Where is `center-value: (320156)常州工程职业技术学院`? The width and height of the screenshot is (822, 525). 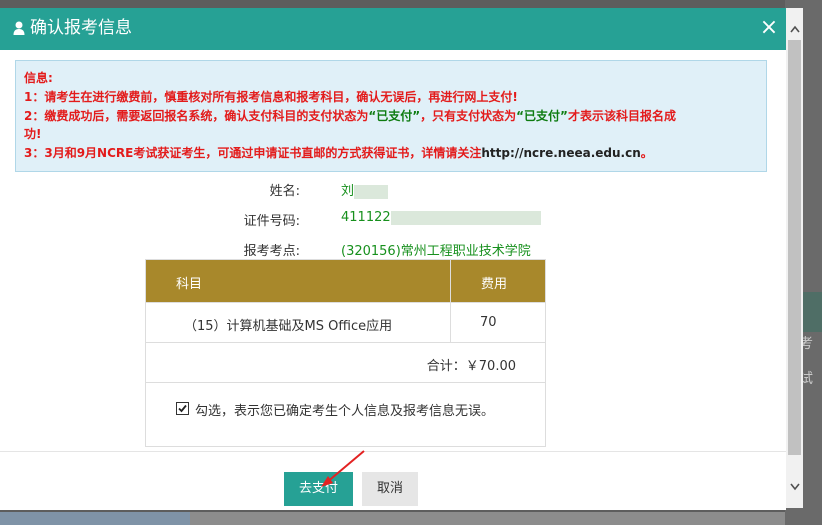
center-value: (320156)常州工程职业技术学院 is located at coordinates (436, 251).